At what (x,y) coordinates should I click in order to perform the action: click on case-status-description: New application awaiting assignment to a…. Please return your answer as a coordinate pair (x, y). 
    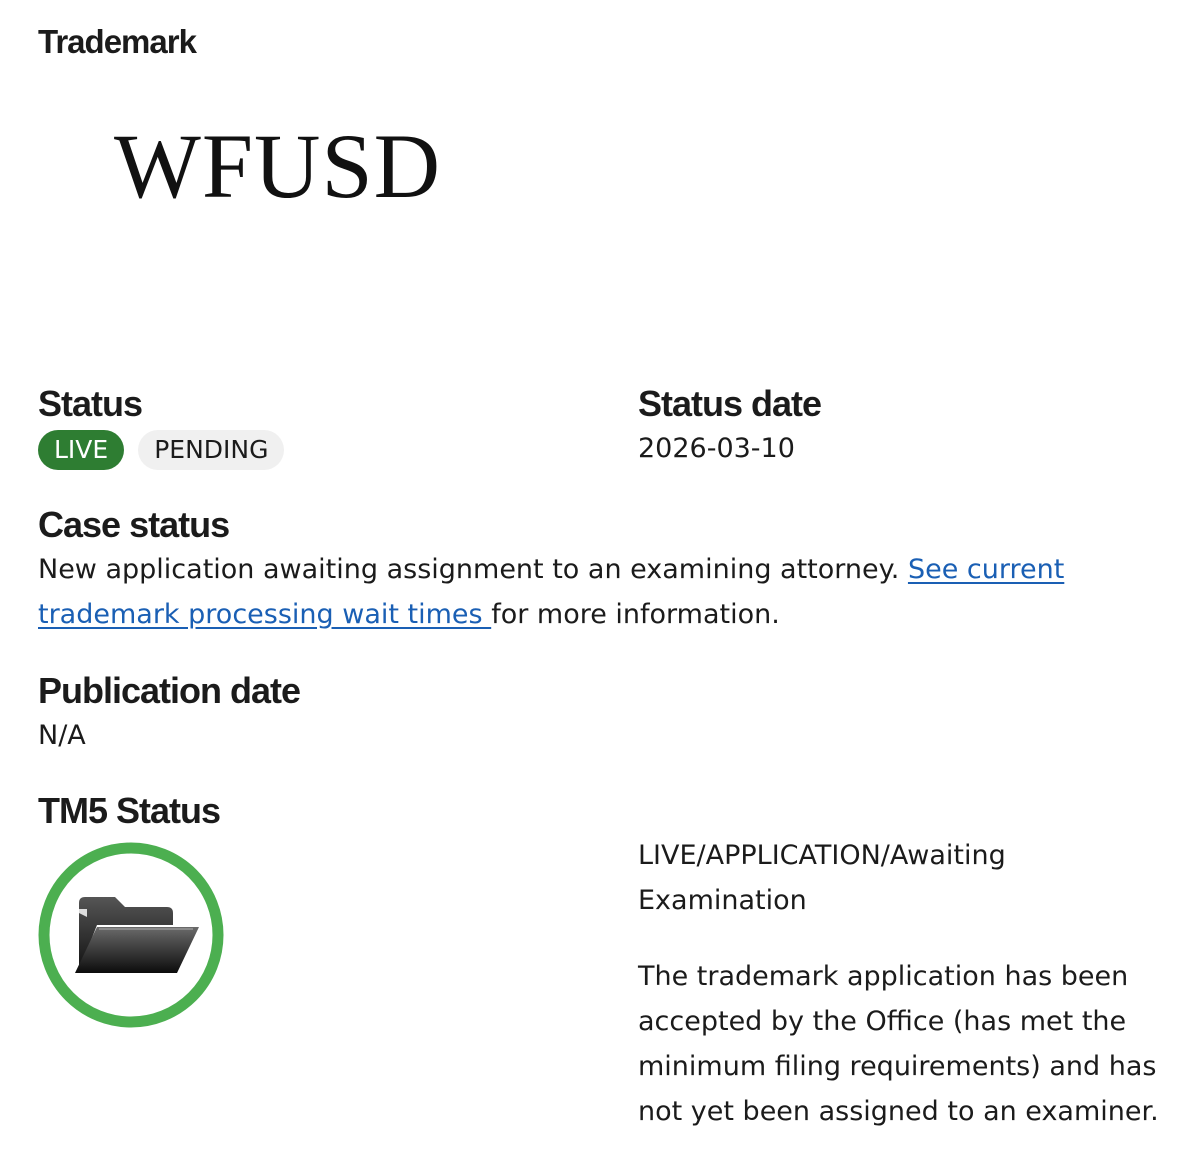
    Looking at the image, I should click on (473, 569).